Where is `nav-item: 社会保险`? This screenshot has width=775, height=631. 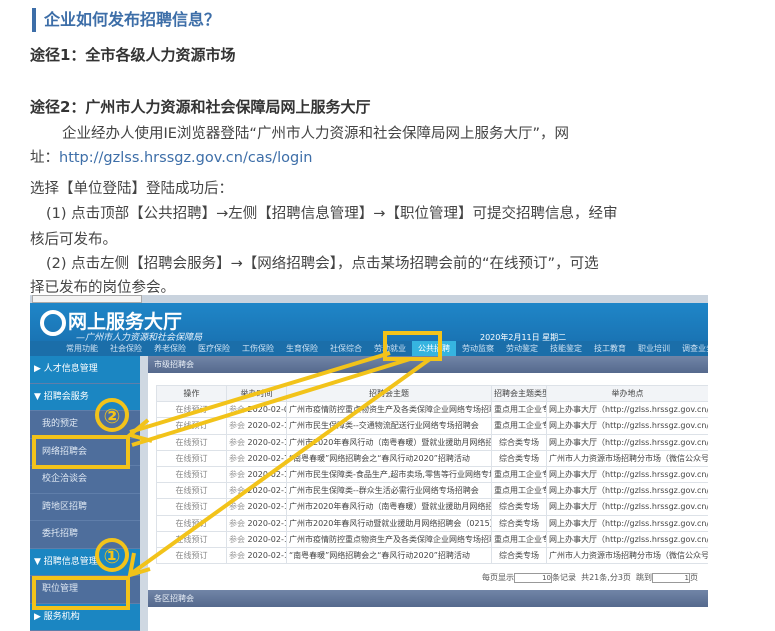
nav-item: 社会保险 is located at coordinates (126, 348).